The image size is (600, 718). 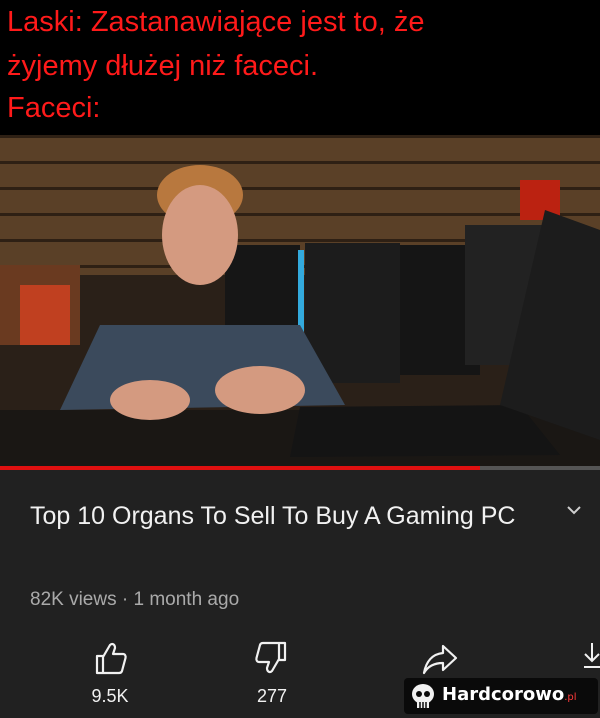 What do you see at coordinates (216, 22) in the screenshot?
I see `meme-caption-line-1: Laski: Zastanawiające jest to, że` at bounding box center [216, 22].